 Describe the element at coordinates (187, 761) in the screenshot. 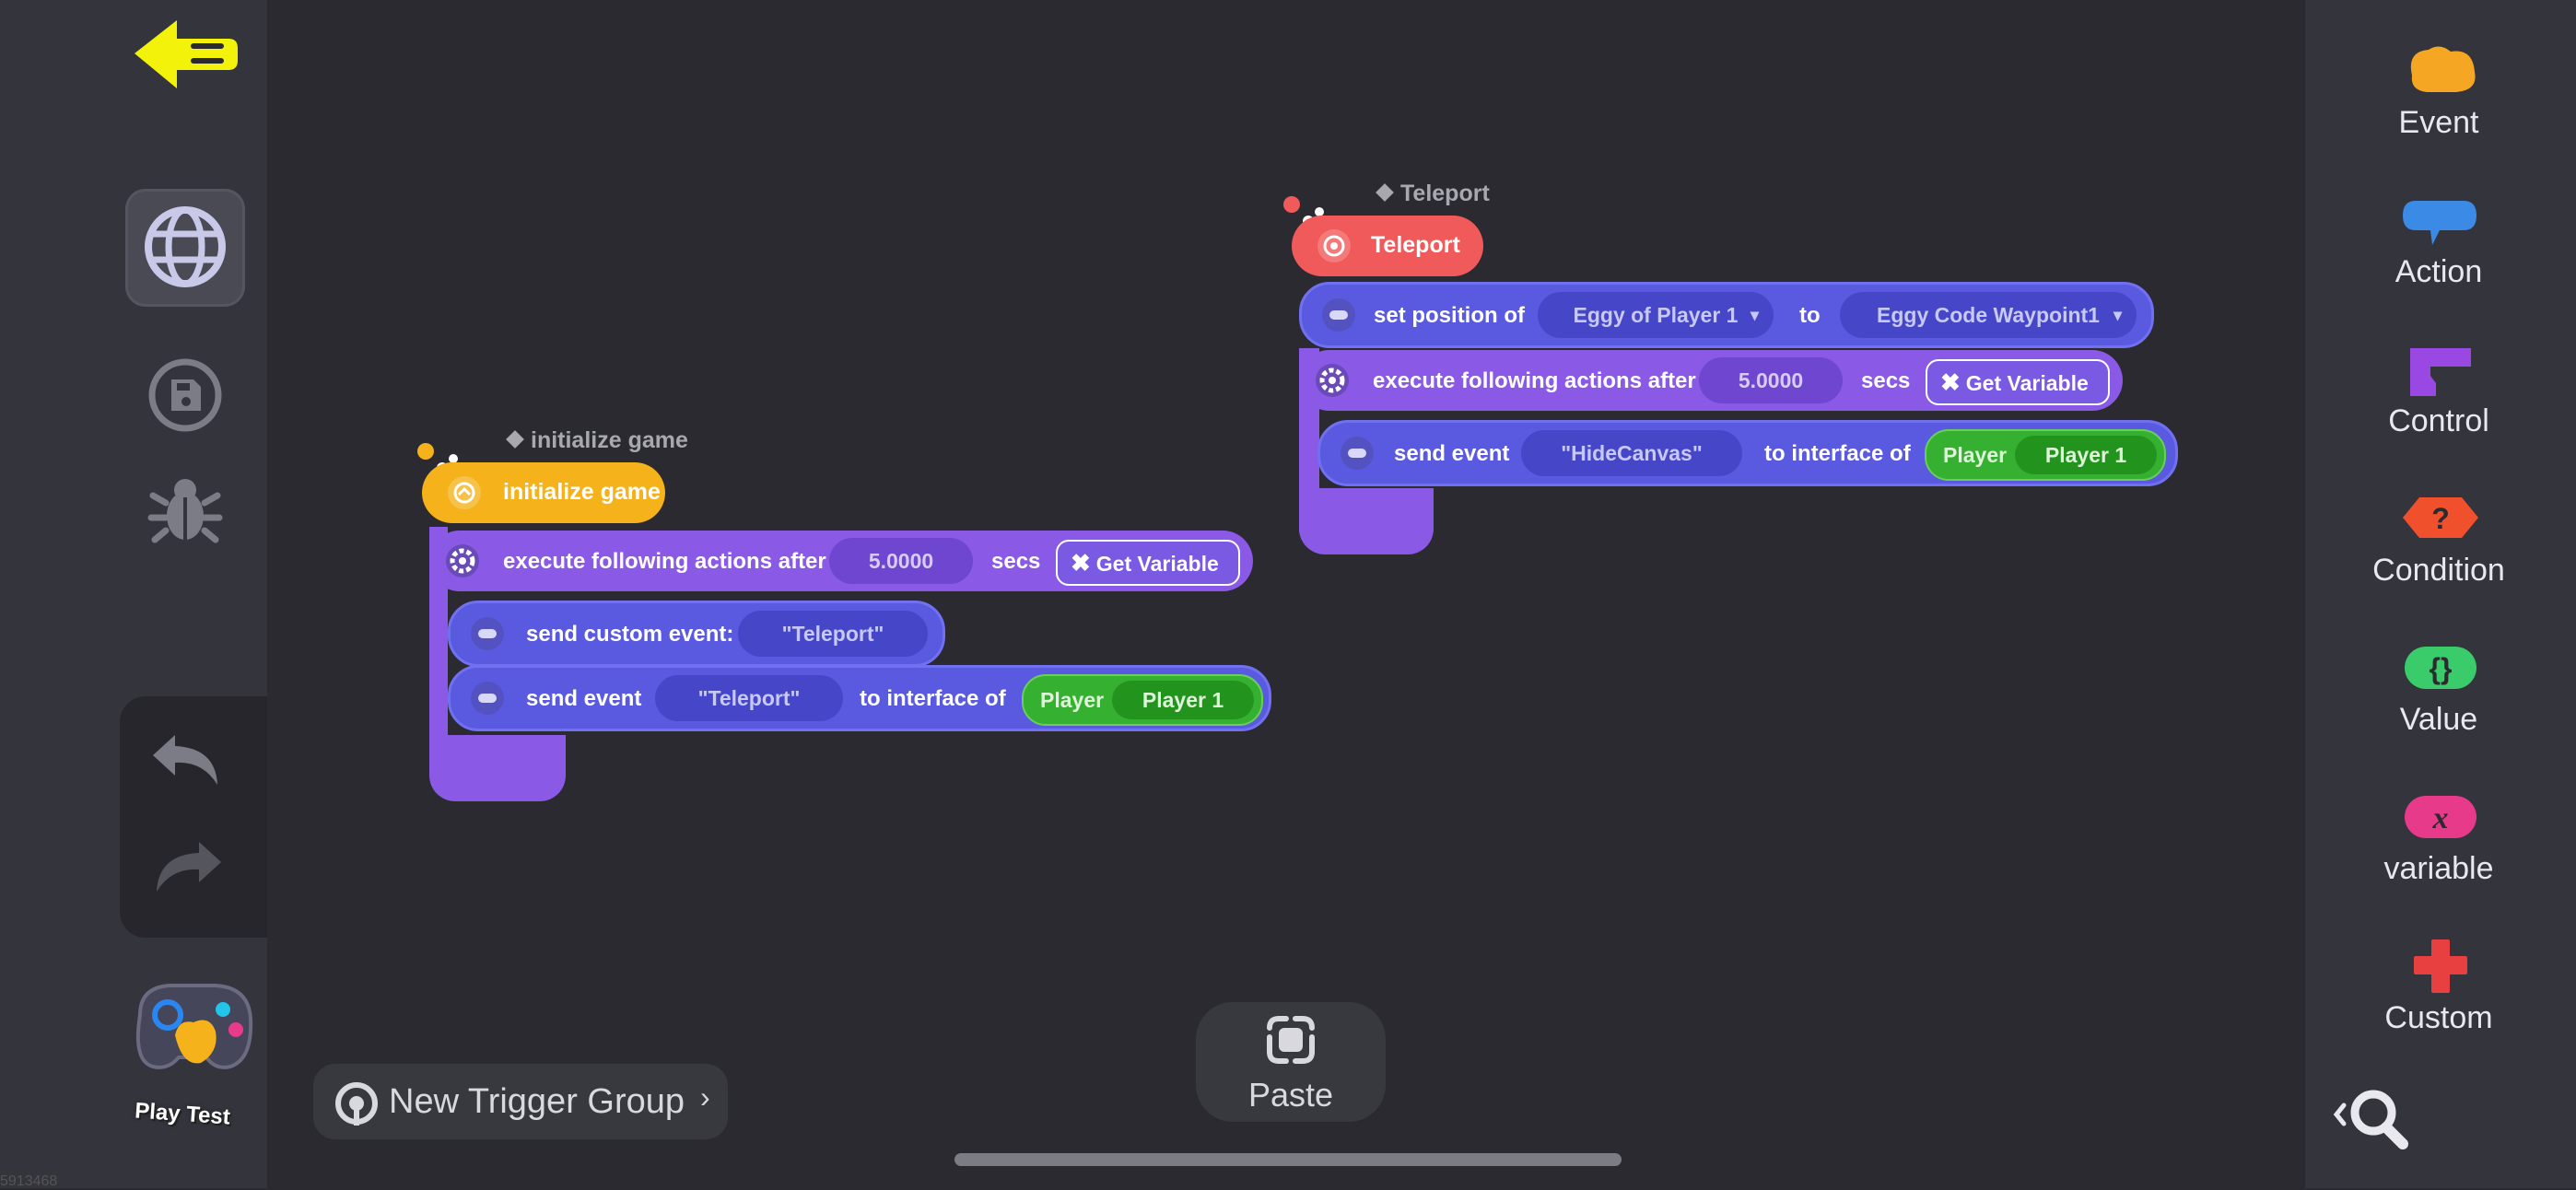

I see `undo-icon` at that location.